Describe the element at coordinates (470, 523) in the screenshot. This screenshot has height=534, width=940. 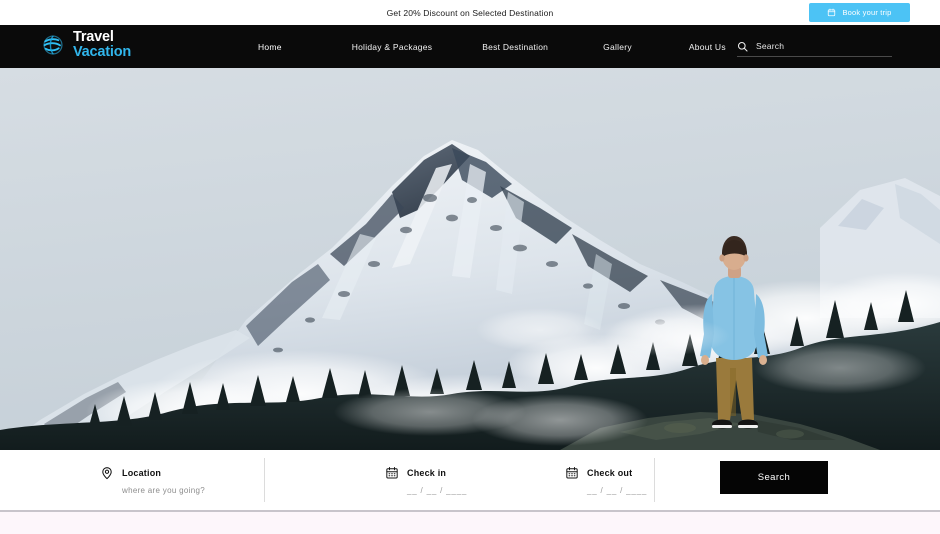
I see `next-section` at that location.